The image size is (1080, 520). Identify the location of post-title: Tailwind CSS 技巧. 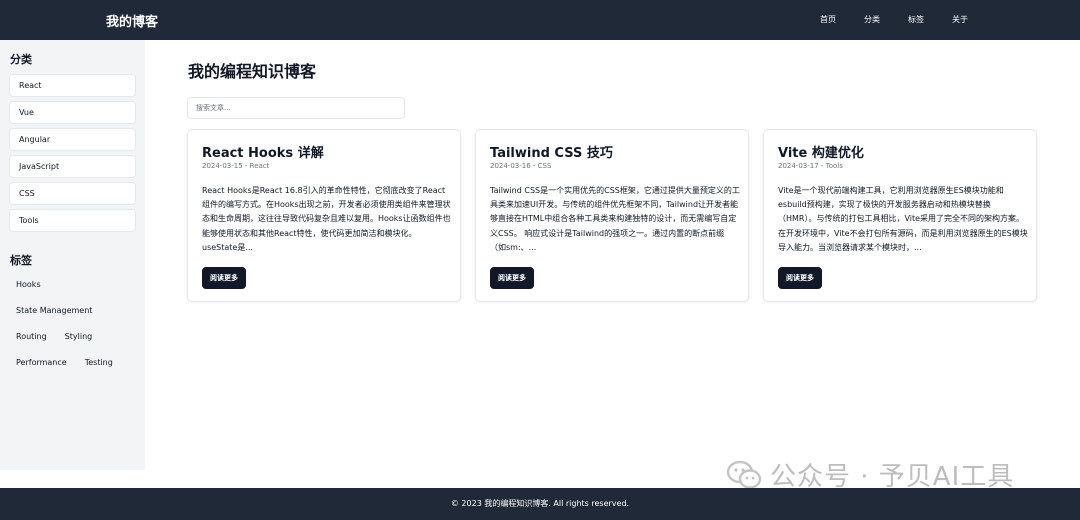
(551, 151).